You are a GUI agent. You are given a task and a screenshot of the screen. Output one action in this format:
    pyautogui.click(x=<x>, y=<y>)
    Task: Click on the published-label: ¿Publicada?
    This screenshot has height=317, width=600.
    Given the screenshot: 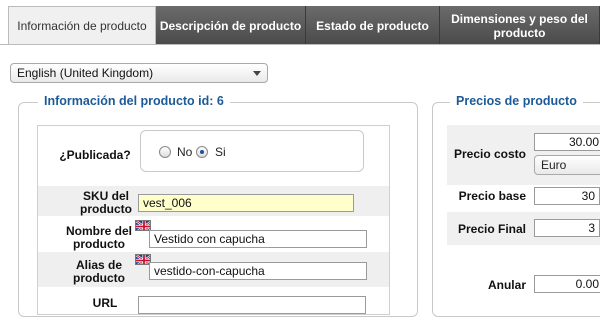 What is the action you would take?
    pyautogui.click(x=95, y=155)
    